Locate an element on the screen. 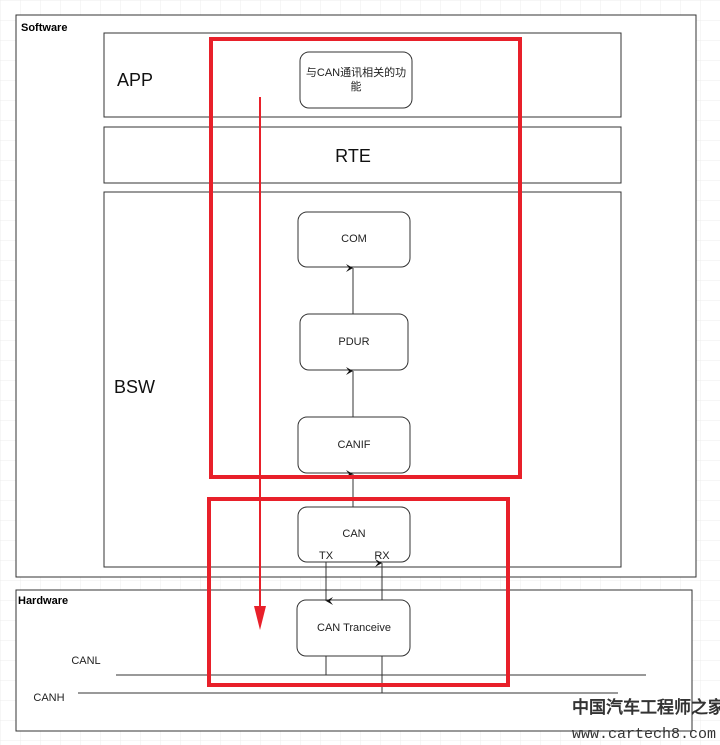 This screenshot has height=745, width=720. svg-text: 中国汽车工程师之家 is located at coordinates (646, 707).